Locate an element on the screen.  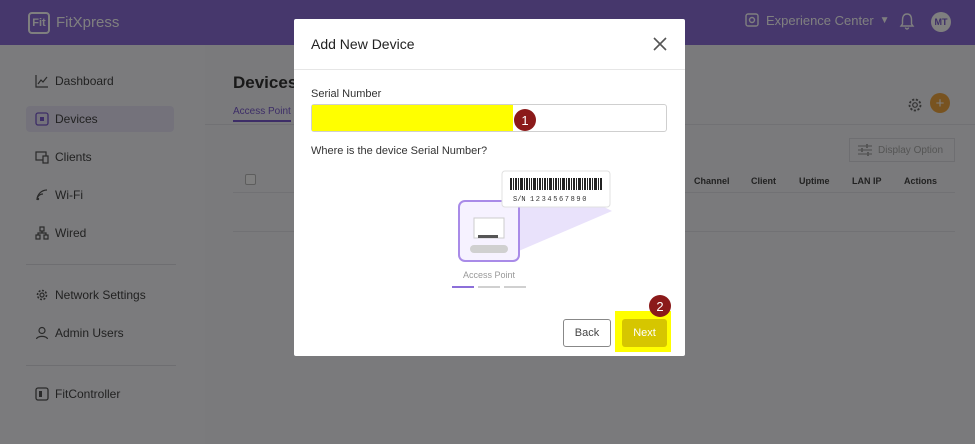
dialog-title: Add New Device is located at coordinates (363, 44).